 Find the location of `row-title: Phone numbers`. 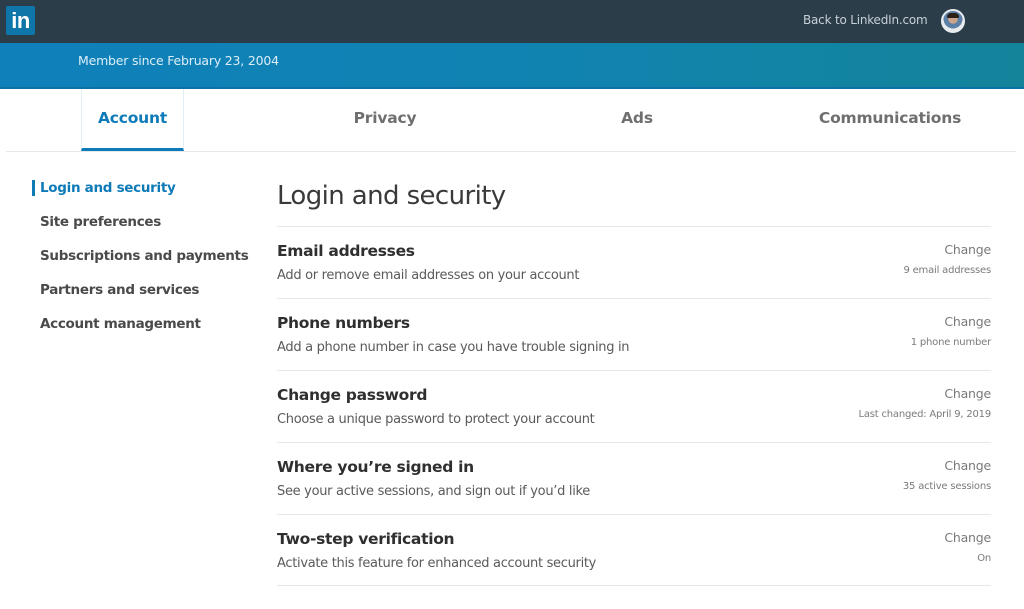

row-title: Phone numbers is located at coordinates (343, 323).